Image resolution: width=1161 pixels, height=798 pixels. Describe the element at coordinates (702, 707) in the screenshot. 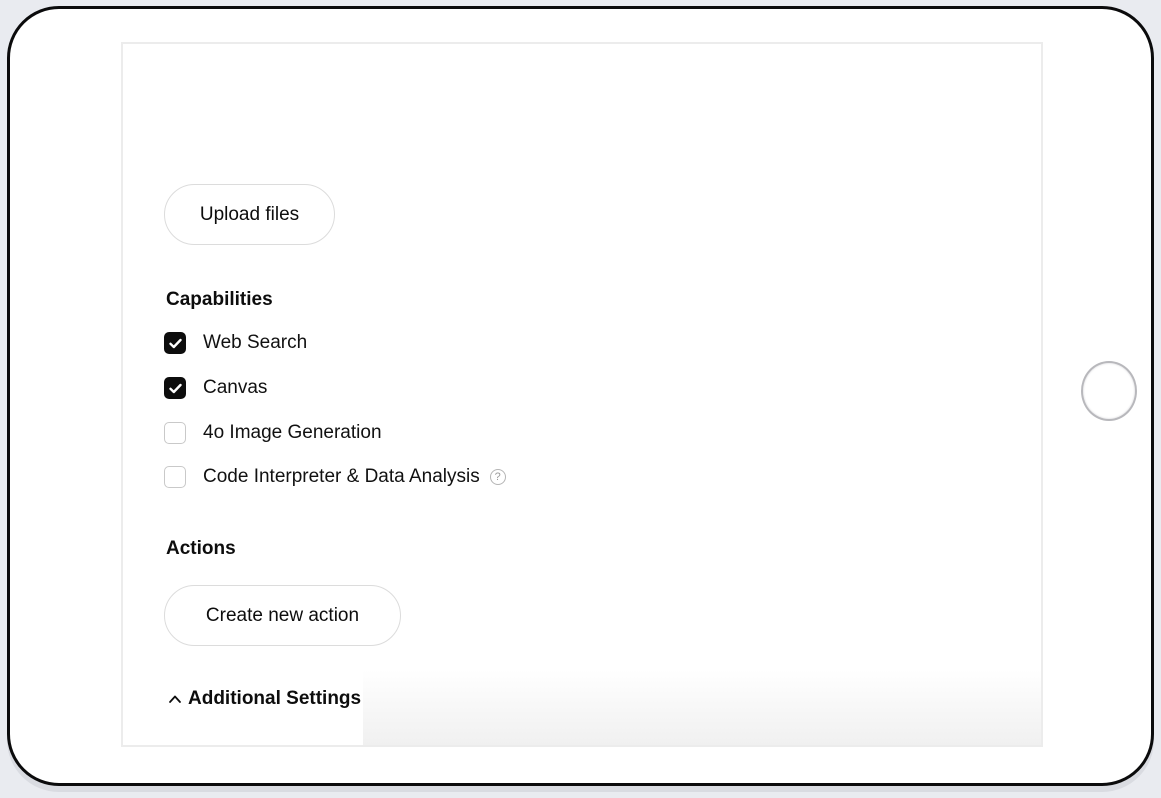

I see `scroll-fade-overlay` at that location.